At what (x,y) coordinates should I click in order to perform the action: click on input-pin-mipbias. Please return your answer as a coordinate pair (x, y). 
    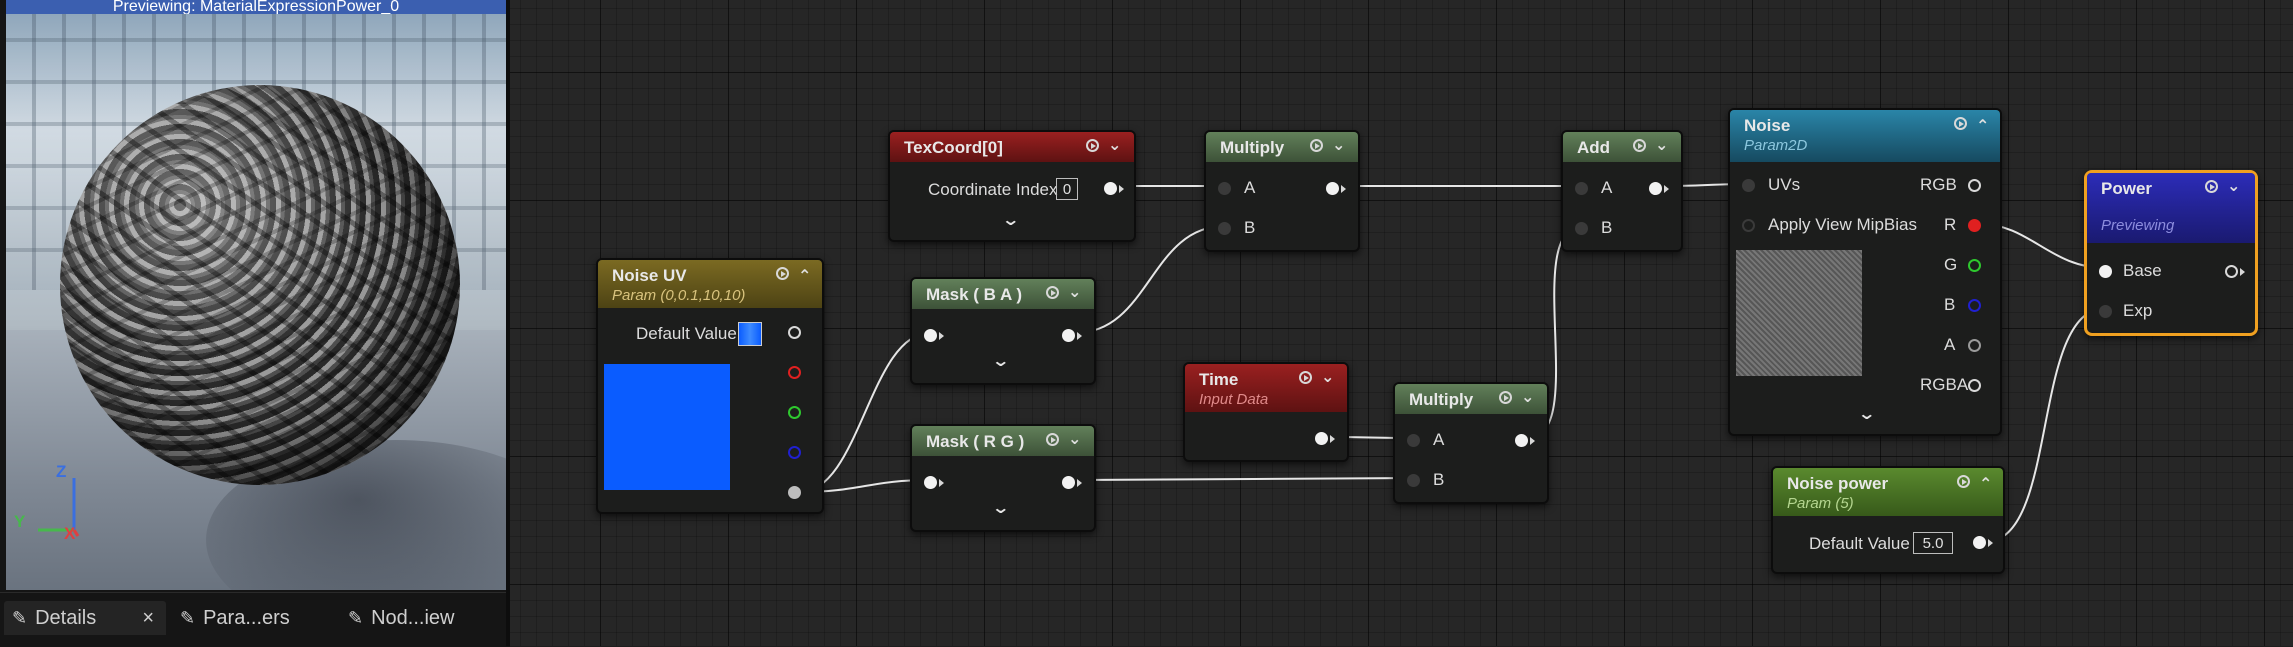
    Looking at the image, I should click on (1748, 225).